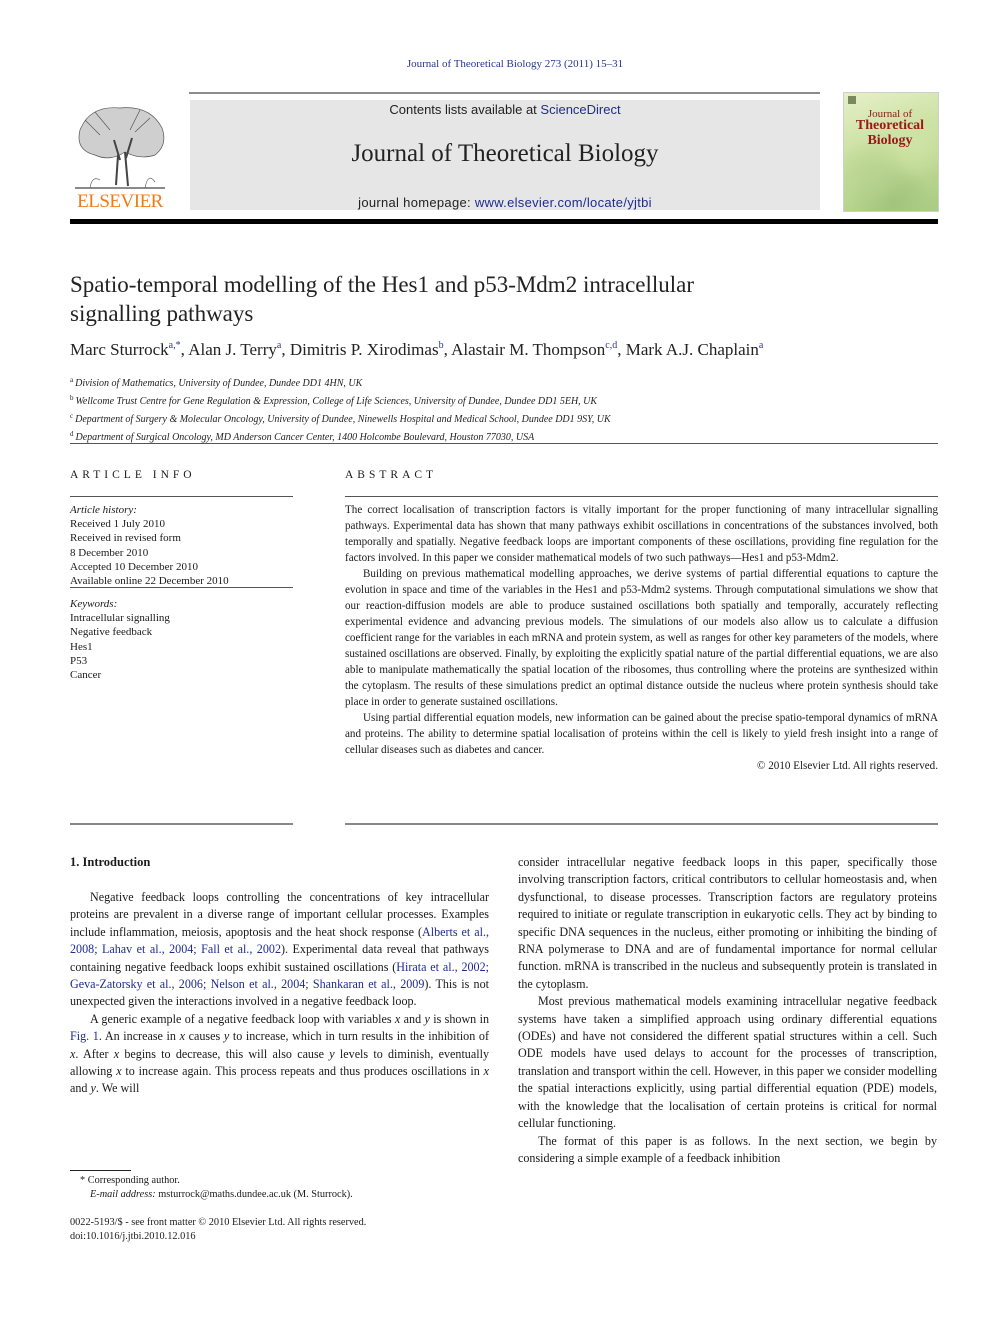 This screenshot has width=992, height=1323. What do you see at coordinates (110, 862) in the screenshot?
I see `section-heading-introduction: 1. Introduction` at bounding box center [110, 862].